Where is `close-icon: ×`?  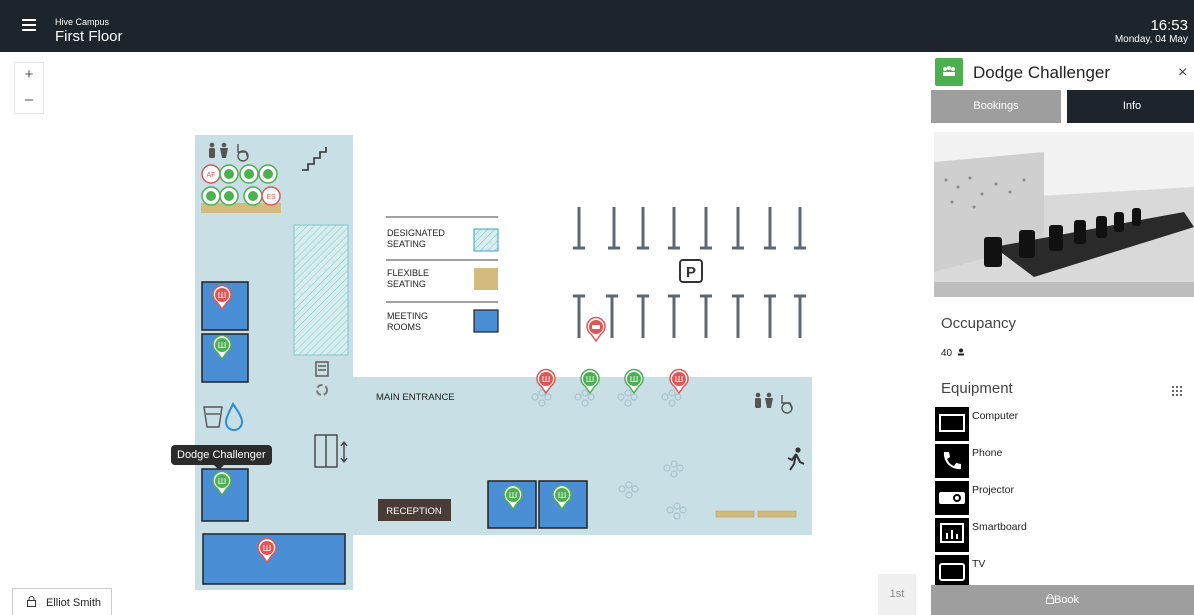 close-icon: × is located at coordinates (1182, 73).